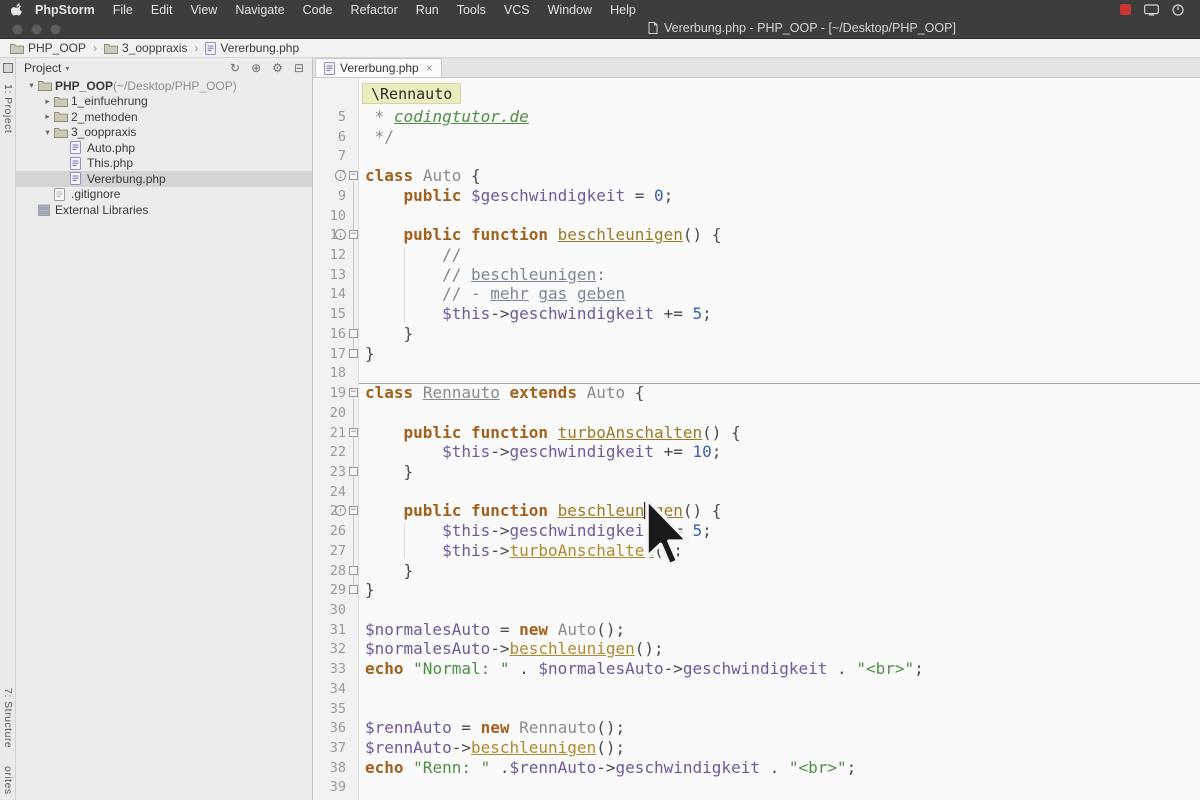 The width and height of the screenshot is (1200, 800). I want to click on code-line-30: 30, so click(756, 610).